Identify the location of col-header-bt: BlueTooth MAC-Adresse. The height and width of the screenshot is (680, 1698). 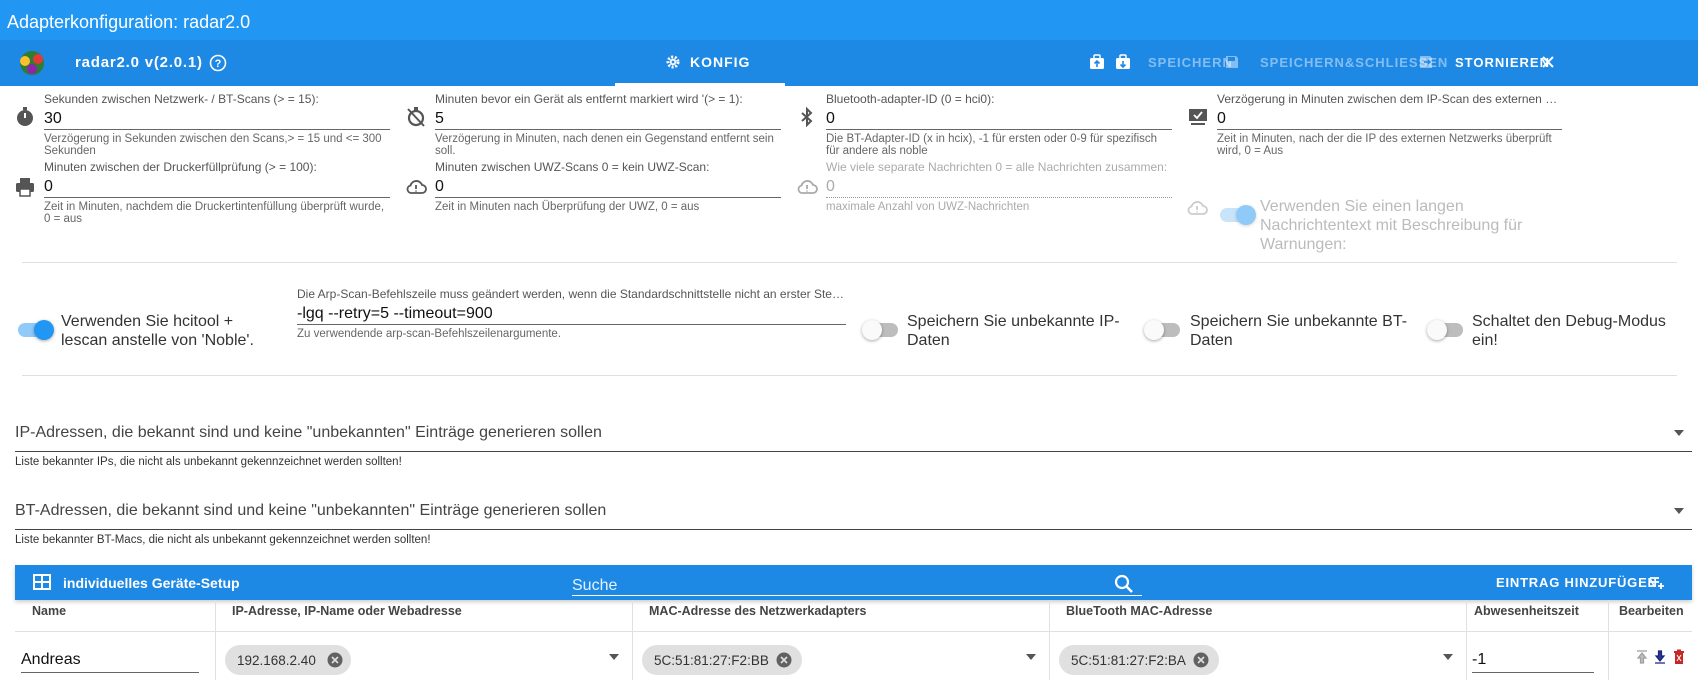
(1139, 611).